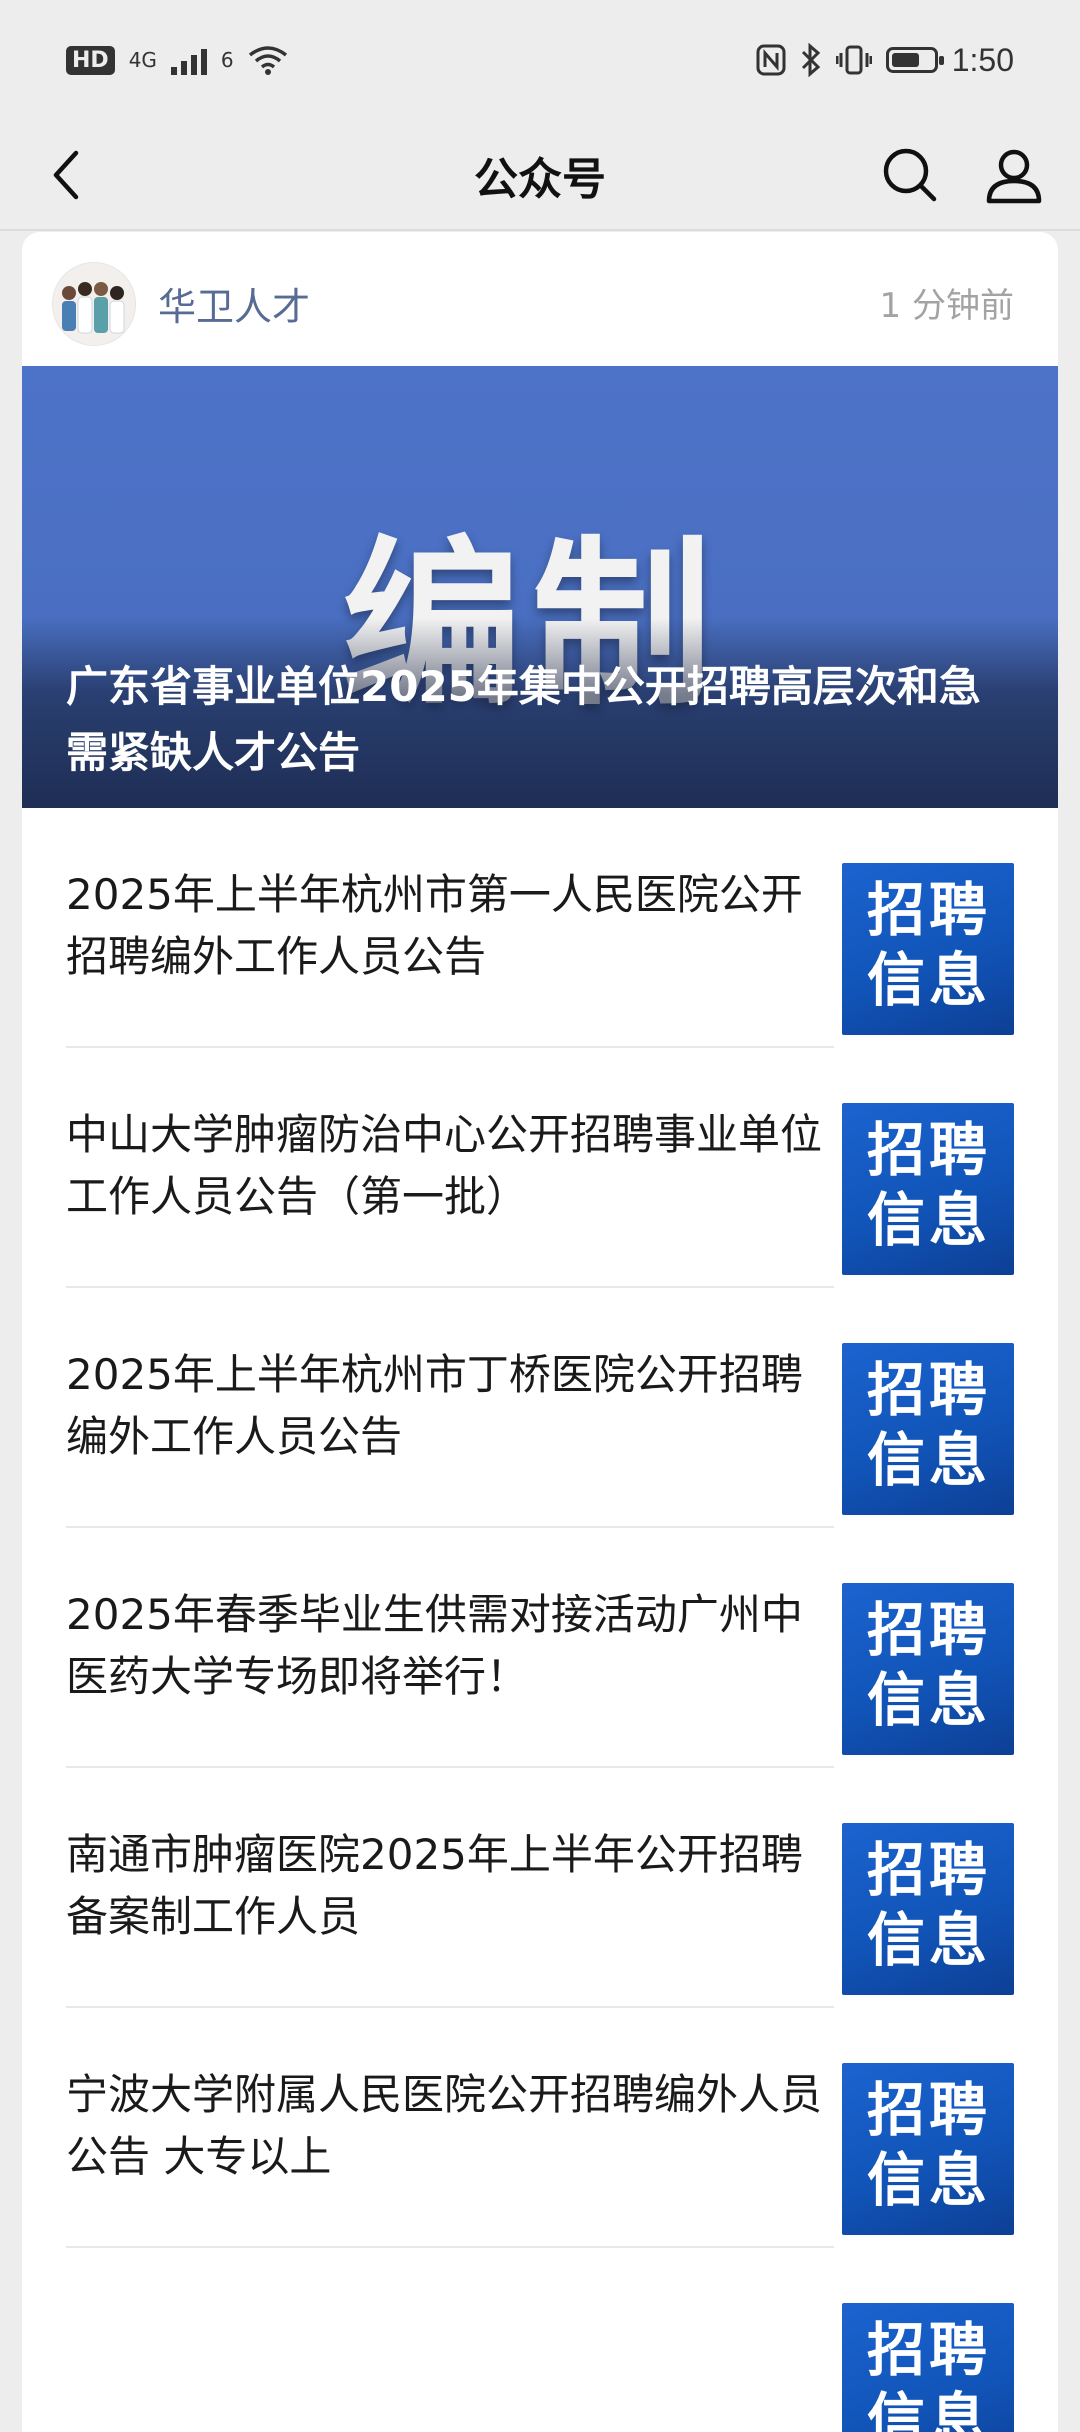 The image size is (1080, 2432). I want to click on avatar-image, so click(94, 304).